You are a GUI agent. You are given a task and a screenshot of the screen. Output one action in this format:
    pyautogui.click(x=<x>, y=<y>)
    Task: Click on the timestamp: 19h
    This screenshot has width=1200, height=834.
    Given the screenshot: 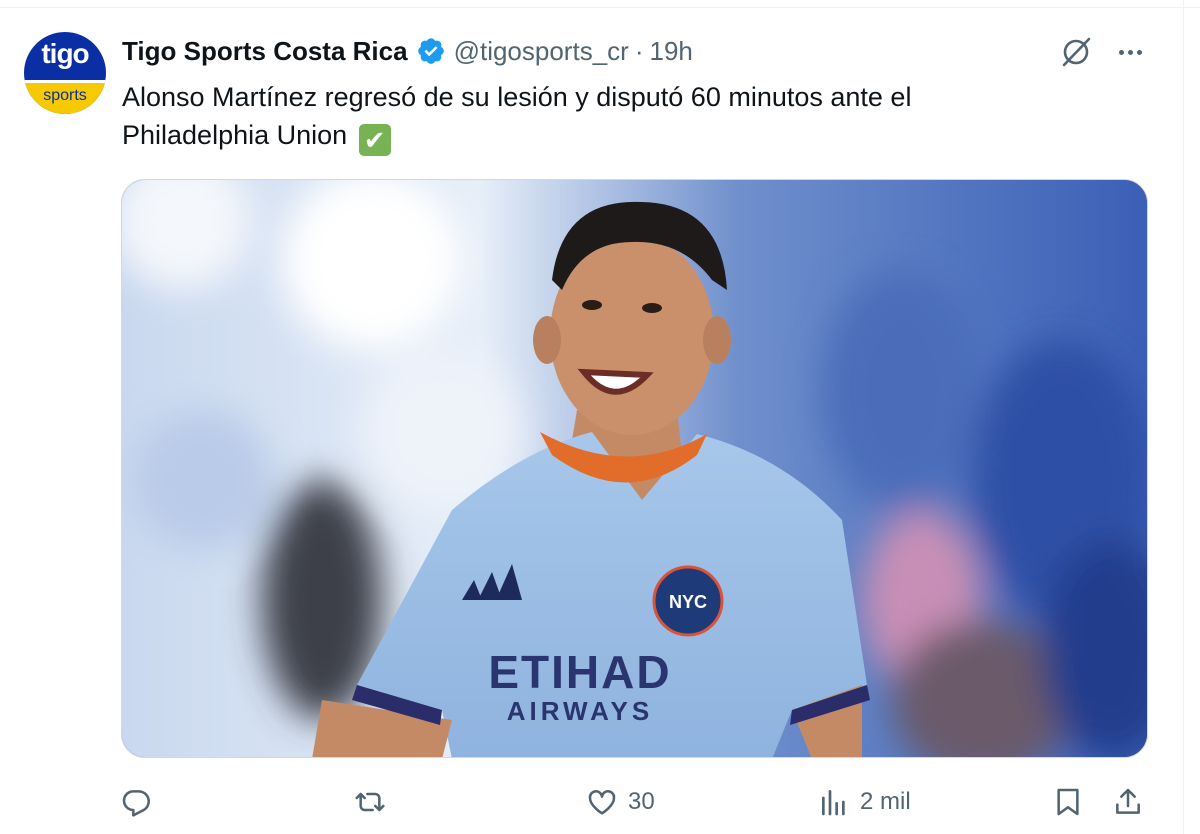 What is the action you would take?
    pyautogui.click(x=670, y=51)
    